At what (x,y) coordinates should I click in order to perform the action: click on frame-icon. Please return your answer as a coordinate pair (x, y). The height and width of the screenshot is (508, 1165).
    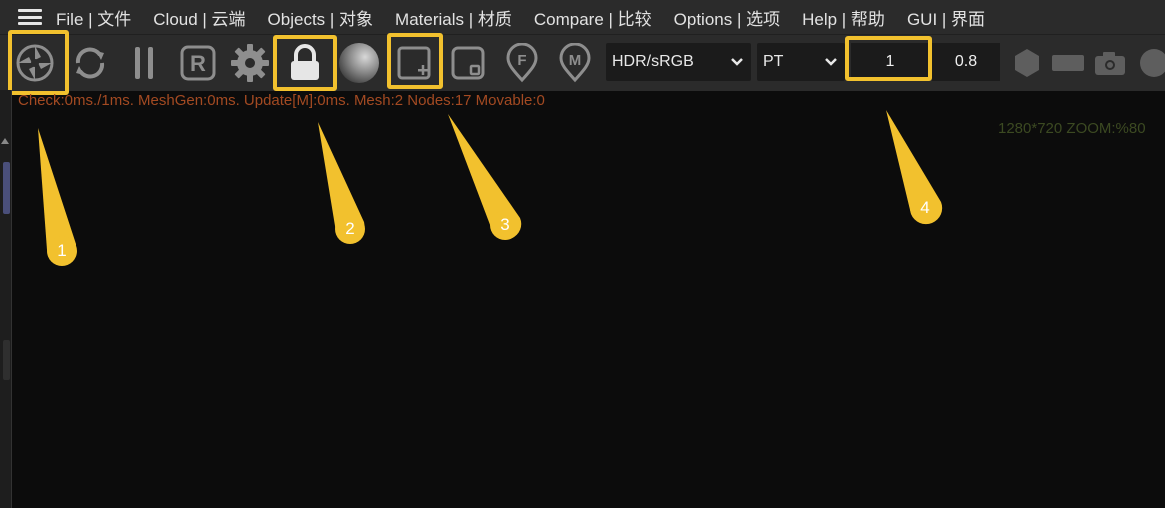
    Looking at the image, I should click on (468, 63).